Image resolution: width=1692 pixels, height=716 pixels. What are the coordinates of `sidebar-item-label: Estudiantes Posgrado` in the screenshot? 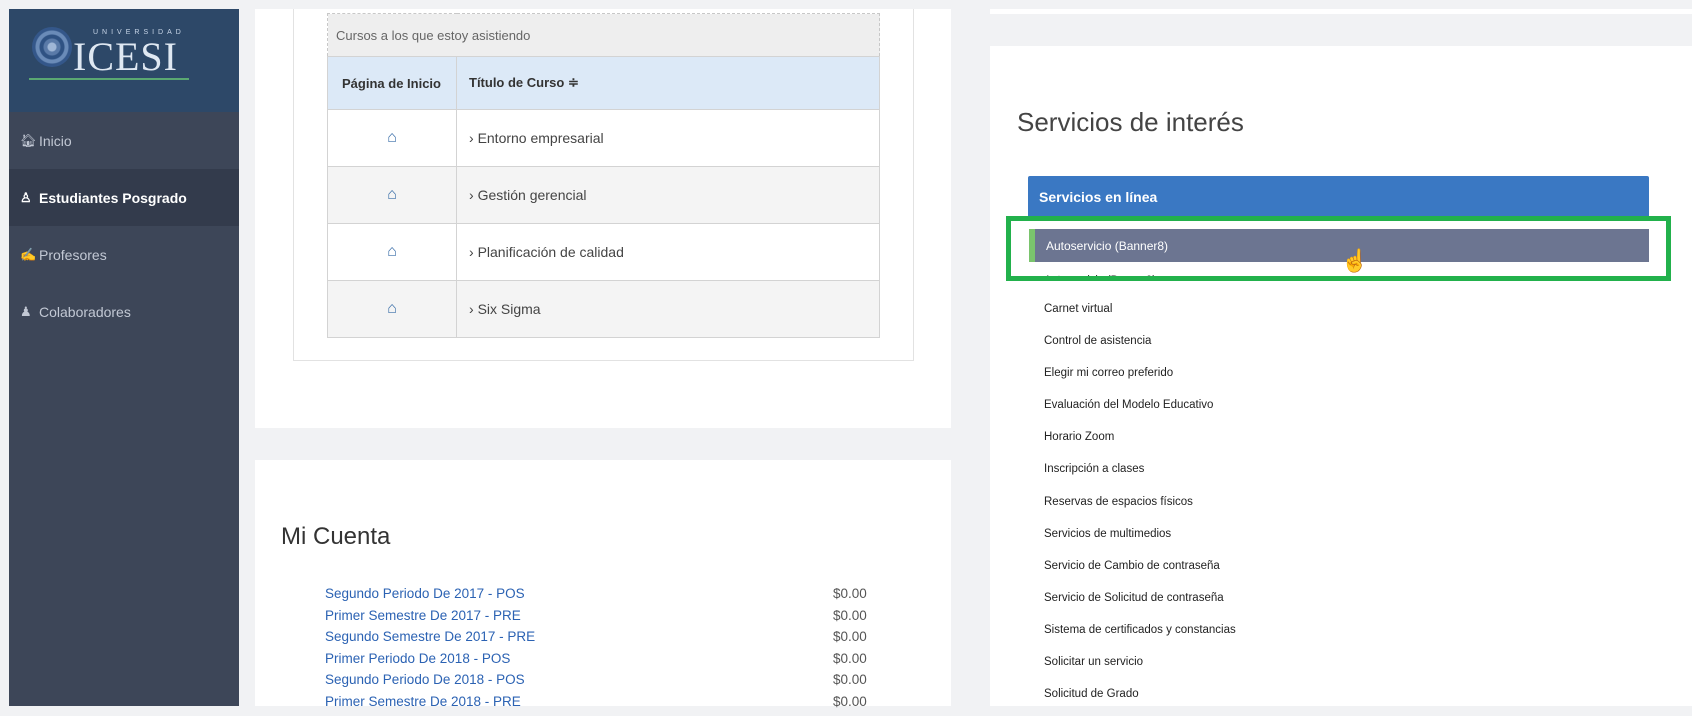 It's located at (113, 197).